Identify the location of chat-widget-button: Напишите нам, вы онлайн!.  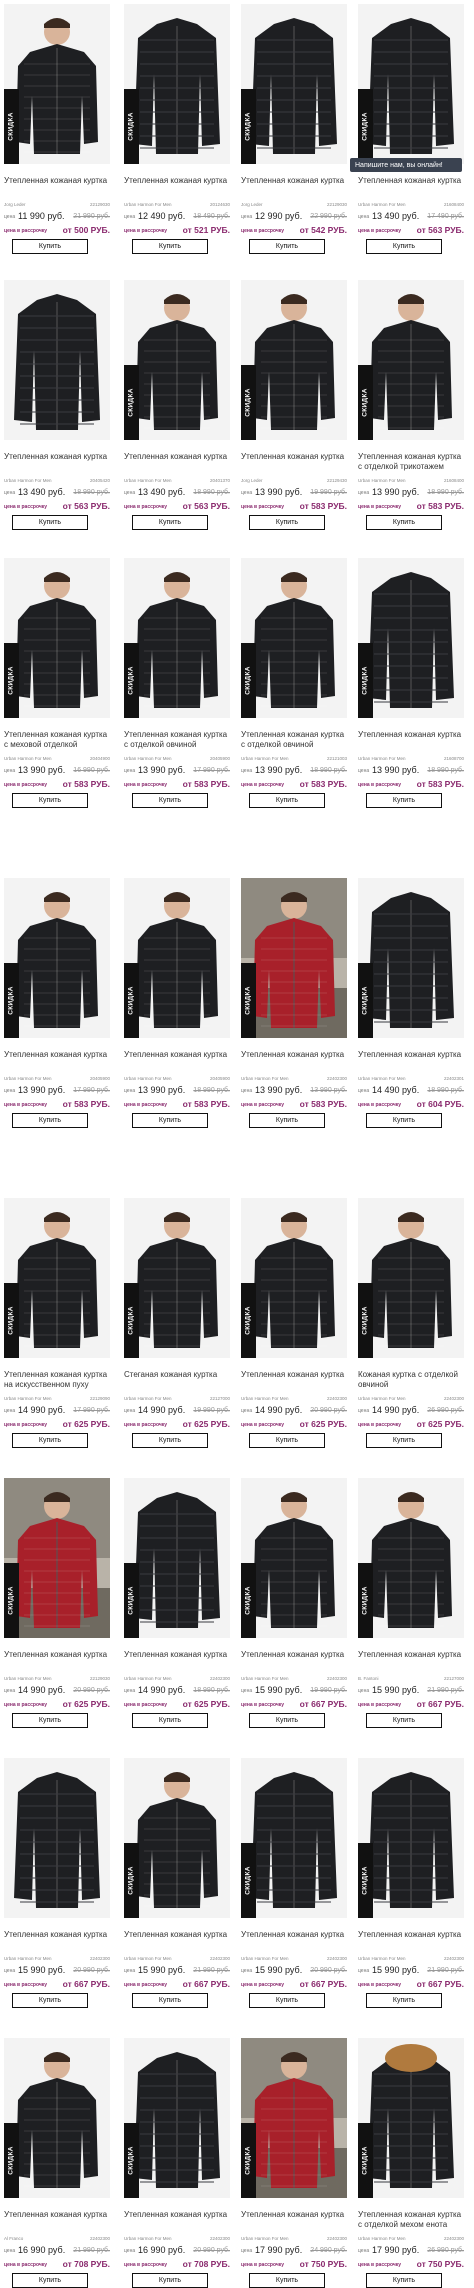
(406, 165).